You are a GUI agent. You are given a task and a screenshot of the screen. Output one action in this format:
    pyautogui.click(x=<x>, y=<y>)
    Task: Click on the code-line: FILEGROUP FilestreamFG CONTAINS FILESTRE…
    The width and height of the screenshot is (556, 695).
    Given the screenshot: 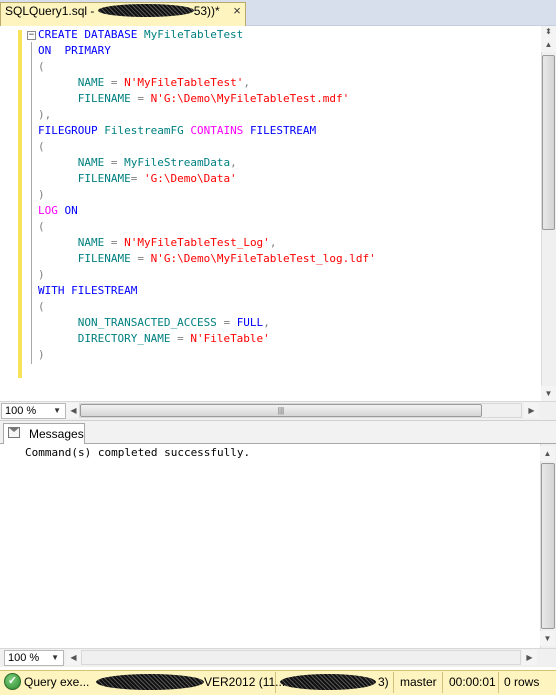 What is the action you would take?
    pyautogui.click(x=207, y=131)
    